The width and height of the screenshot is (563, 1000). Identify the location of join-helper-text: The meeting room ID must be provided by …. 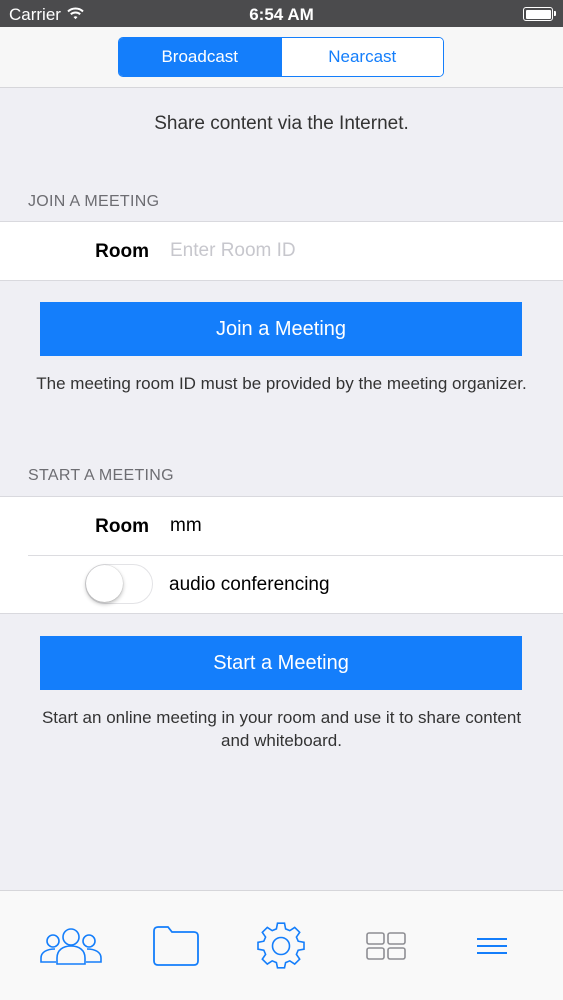
(281, 383).